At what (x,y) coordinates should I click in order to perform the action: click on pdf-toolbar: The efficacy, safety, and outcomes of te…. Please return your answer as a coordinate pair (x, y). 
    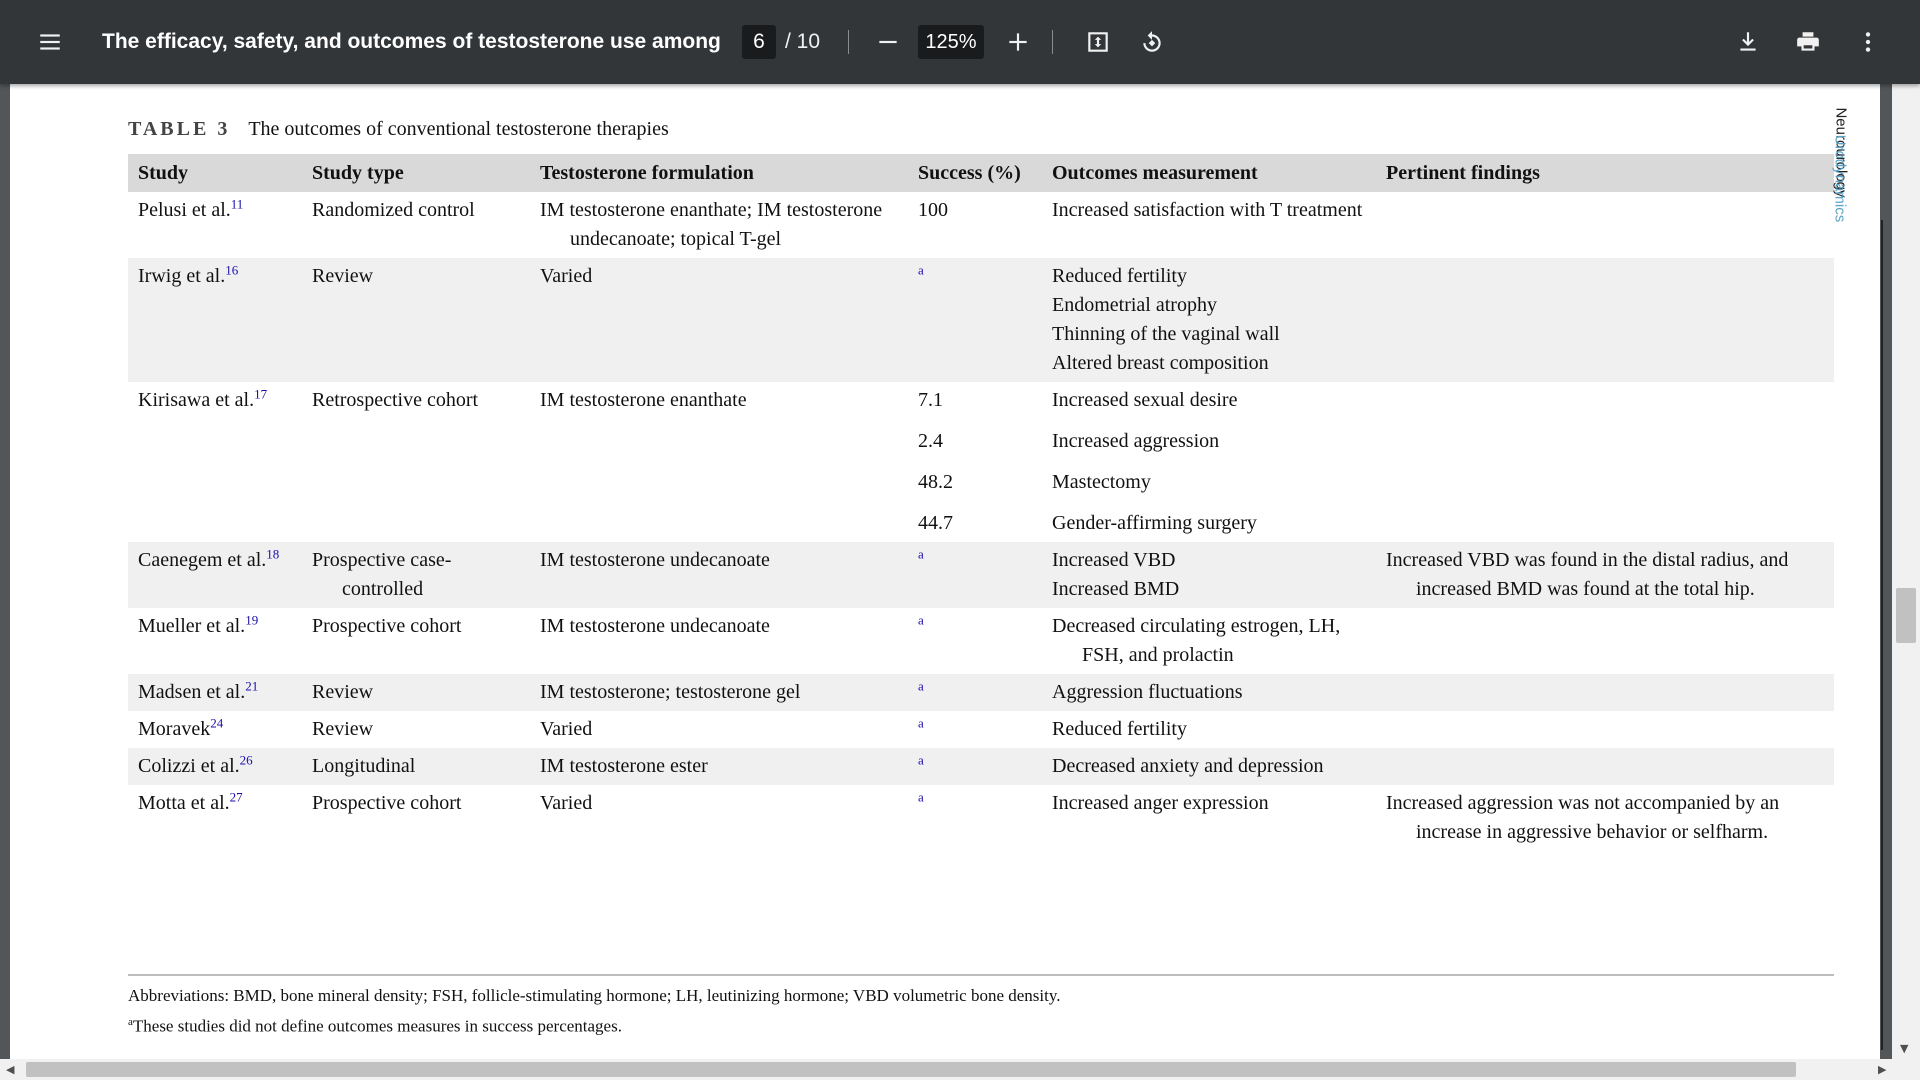
    Looking at the image, I should click on (960, 42).